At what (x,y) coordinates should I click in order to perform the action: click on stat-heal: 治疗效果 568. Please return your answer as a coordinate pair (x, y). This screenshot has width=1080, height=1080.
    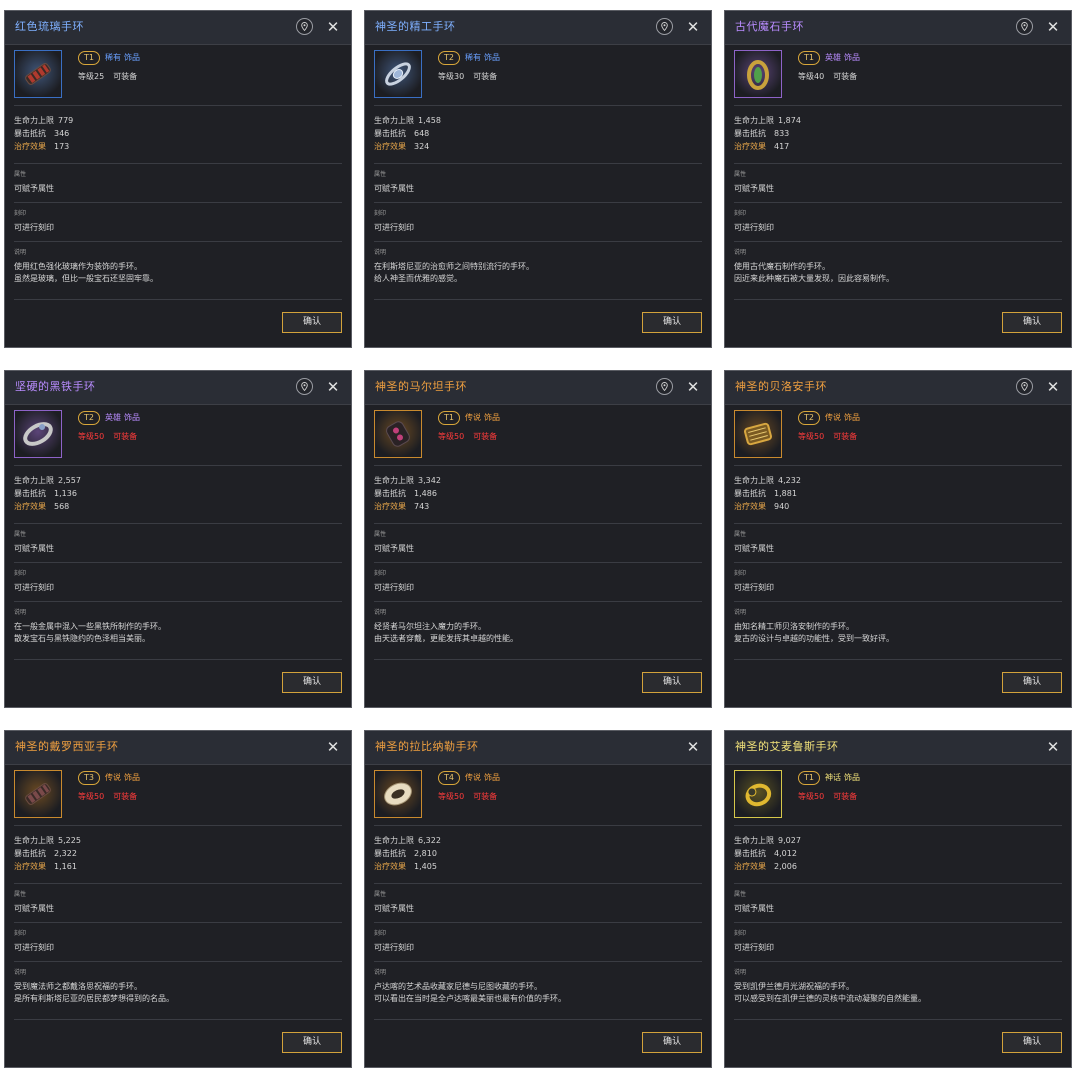
    Looking at the image, I should click on (47, 506).